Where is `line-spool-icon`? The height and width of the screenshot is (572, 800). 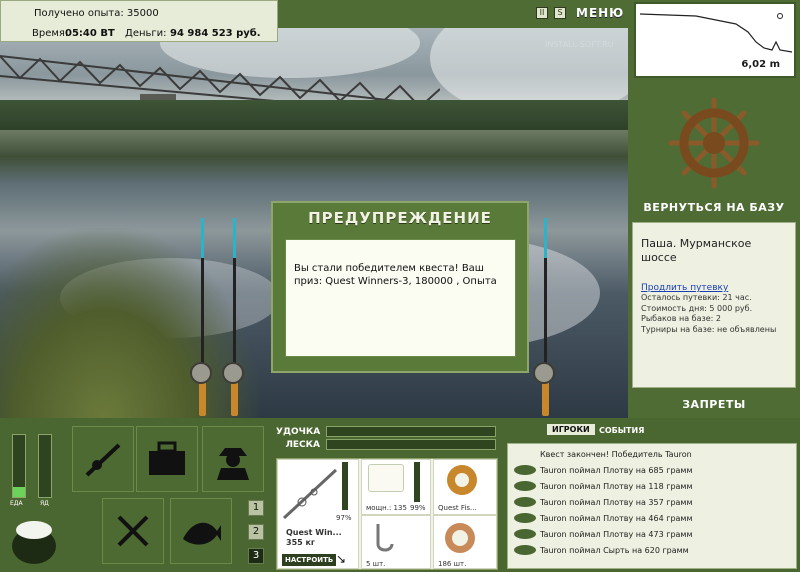 line-spool-icon is located at coordinates (462, 480).